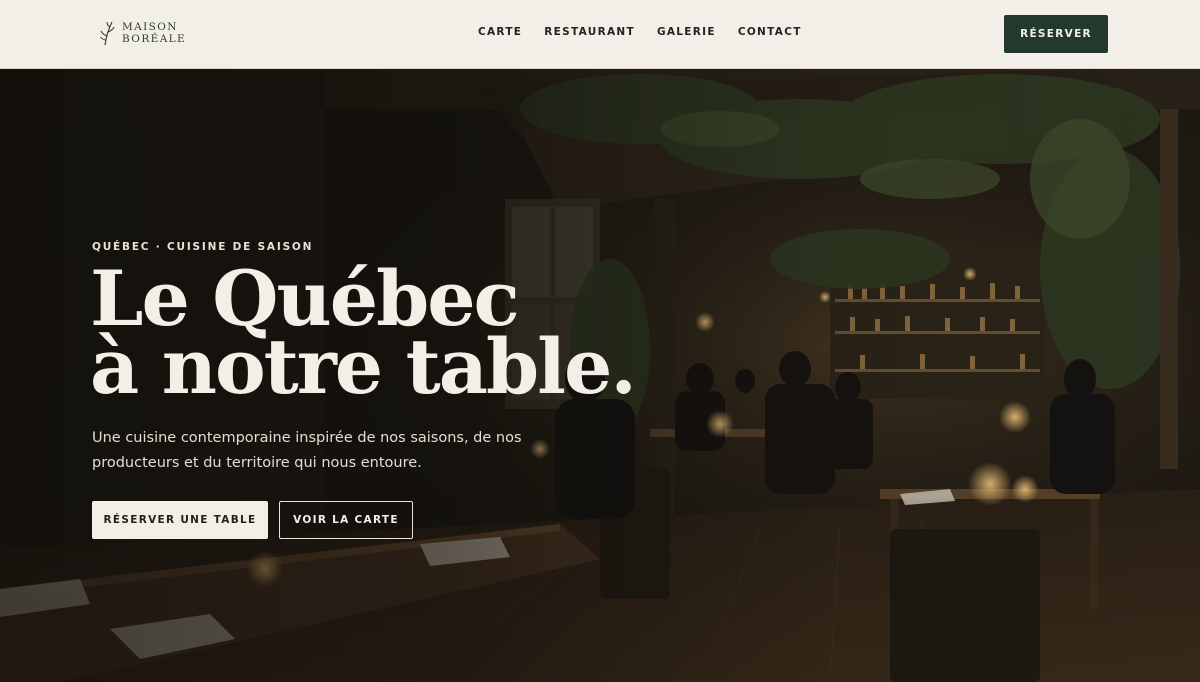  What do you see at coordinates (150, 27) in the screenshot?
I see `logo-line-1: MAISON` at bounding box center [150, 27].